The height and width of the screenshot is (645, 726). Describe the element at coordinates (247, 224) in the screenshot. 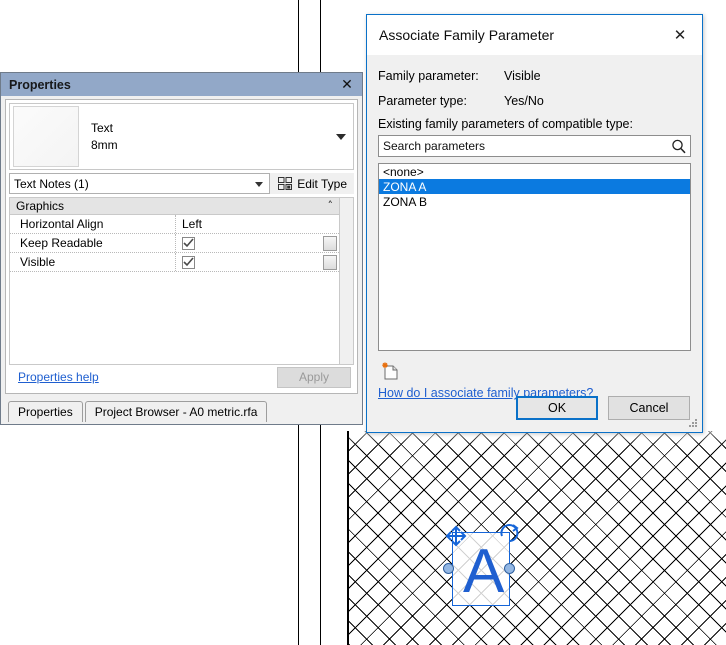

I see `property-value: Left` at that location.